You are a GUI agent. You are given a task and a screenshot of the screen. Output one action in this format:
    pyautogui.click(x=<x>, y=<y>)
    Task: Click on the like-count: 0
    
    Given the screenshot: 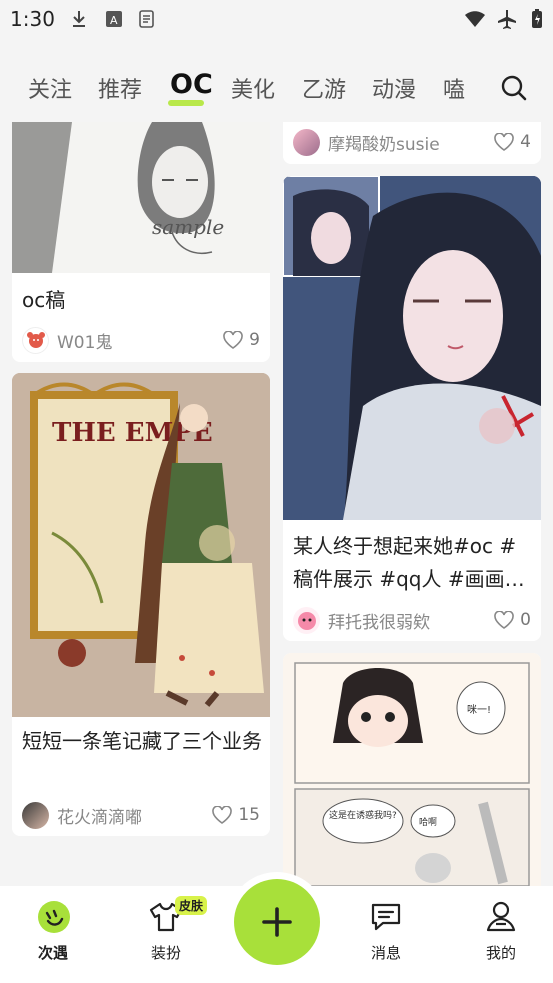 What is the action you would take?
    pyautogui.click(x=512, y=620)
    